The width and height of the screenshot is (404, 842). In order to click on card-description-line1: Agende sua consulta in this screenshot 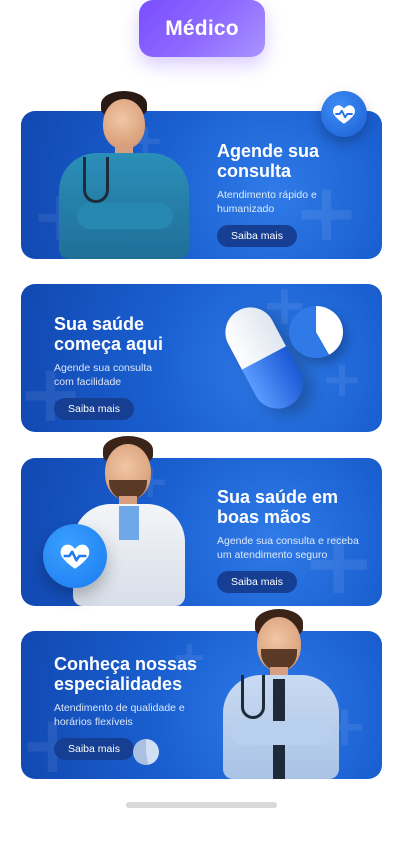, I will do `click(103, 368)`.